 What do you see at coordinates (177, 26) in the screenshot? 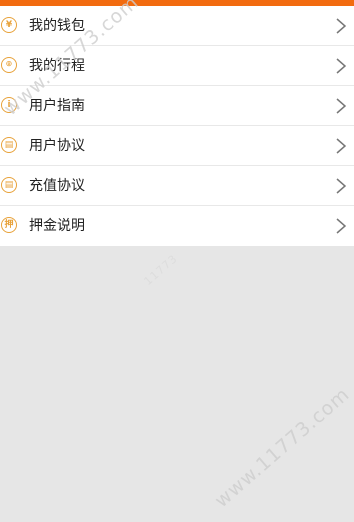
I see `menu-item-wallet: ¥ 我的钱包` at bounding box center [177, 26].